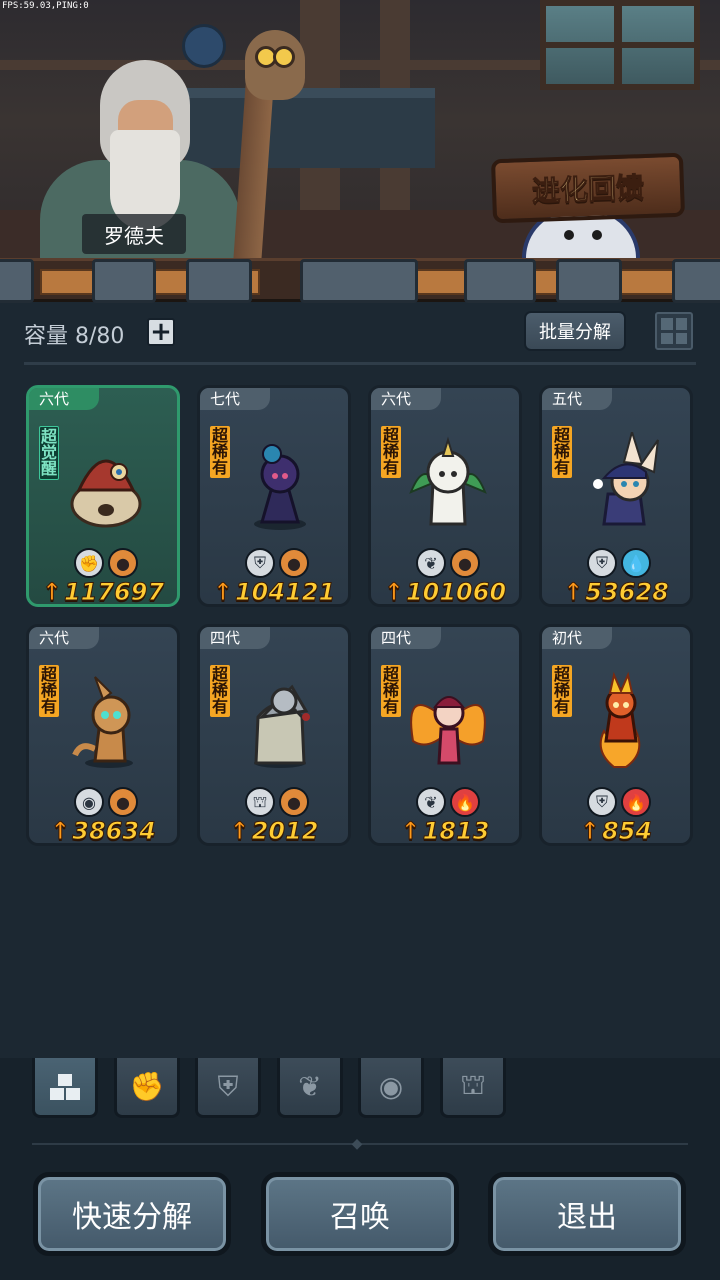  I want to click on monster-card: 七代 超稀有 ⛨ ● ↑104121, so click(274, 496).